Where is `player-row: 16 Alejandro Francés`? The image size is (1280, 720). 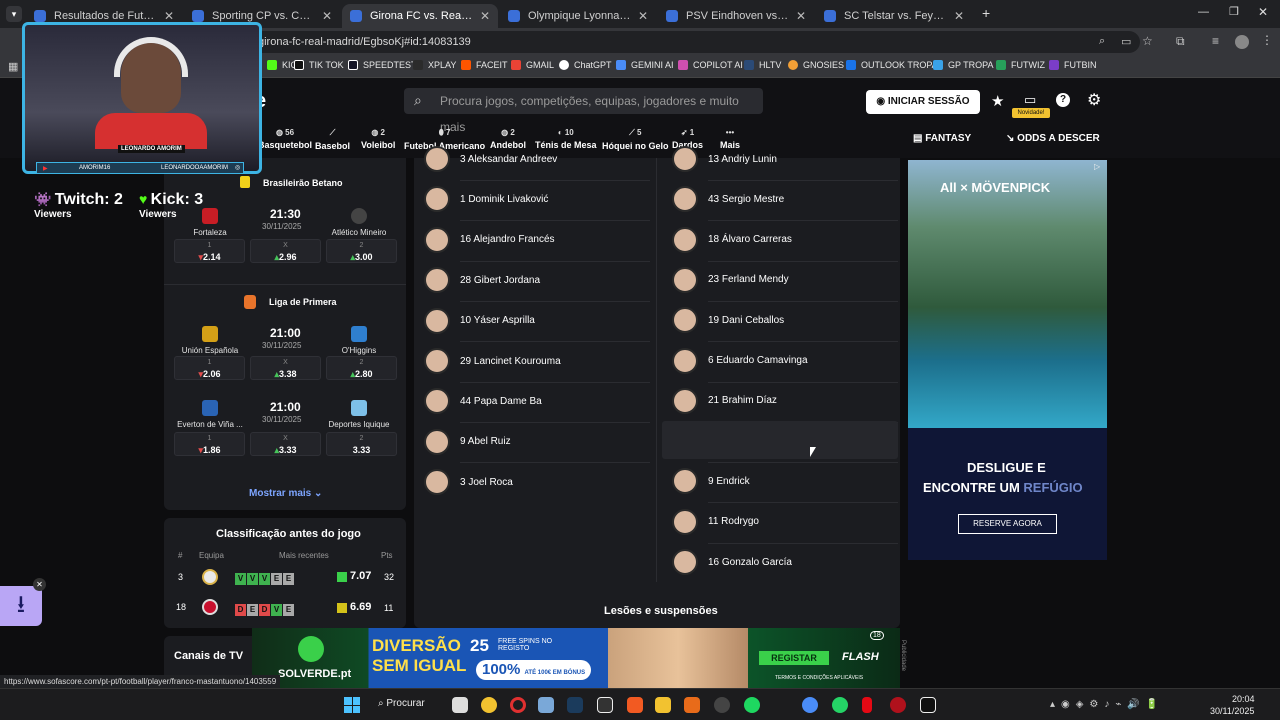
player-row: 16 Alejandro Francés is located at coordinates (489, 240).